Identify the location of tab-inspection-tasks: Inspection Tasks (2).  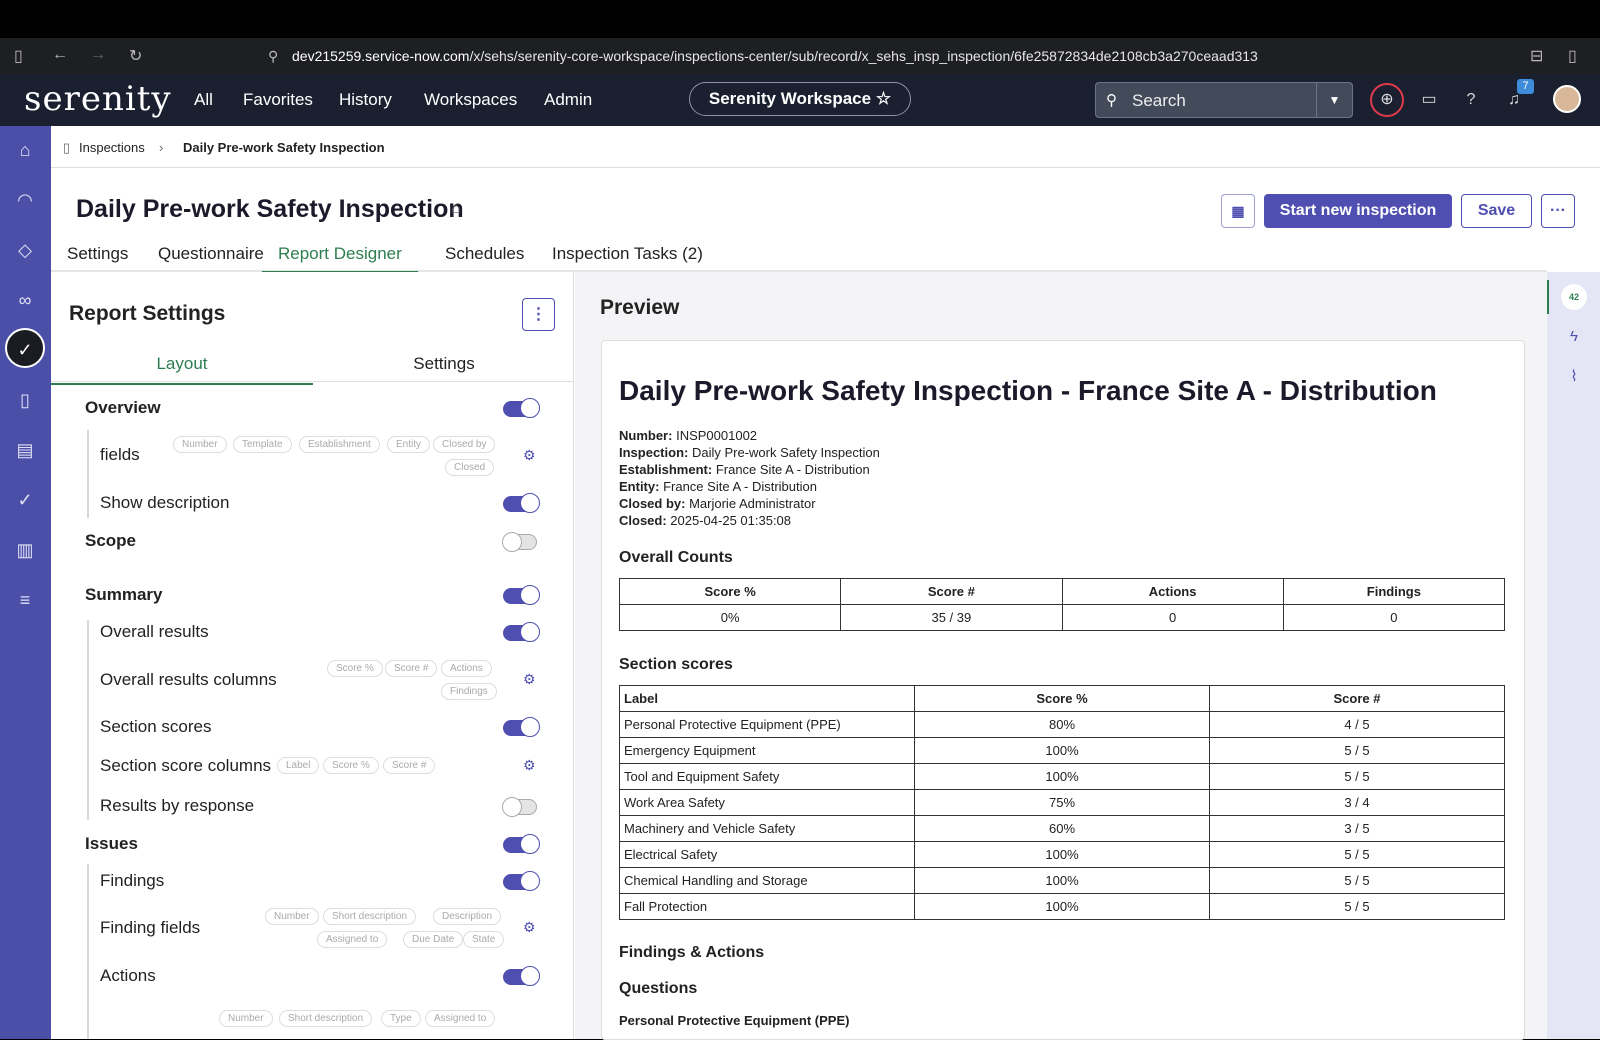
(627, 254).